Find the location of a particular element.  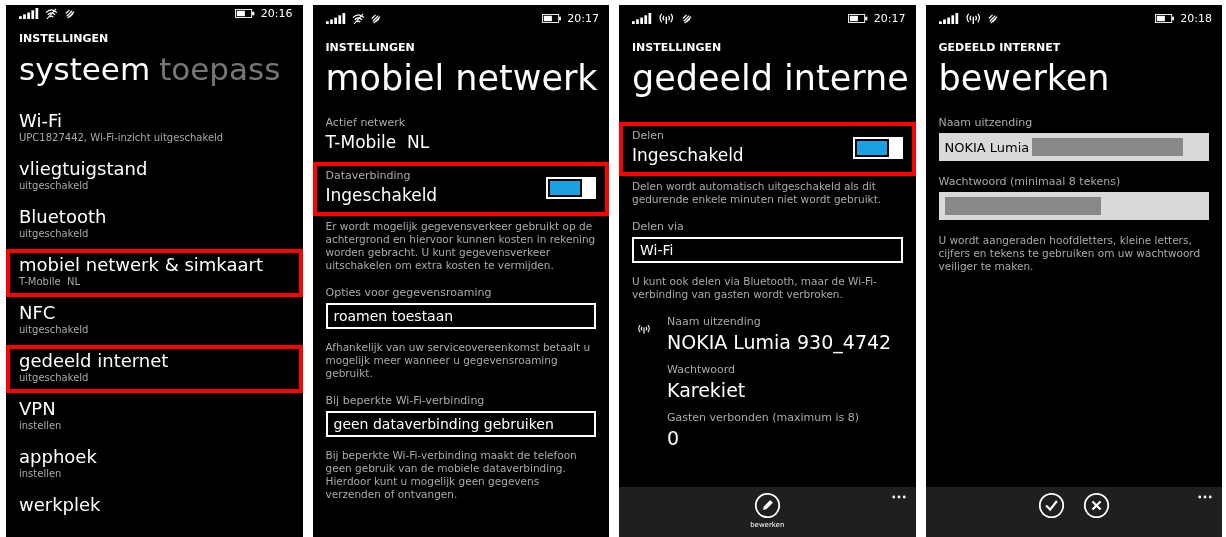

item-subtitle: UPC1827442, Wi-Fi-inzicht uitgeschakeld is located at coordinates (121, 138).